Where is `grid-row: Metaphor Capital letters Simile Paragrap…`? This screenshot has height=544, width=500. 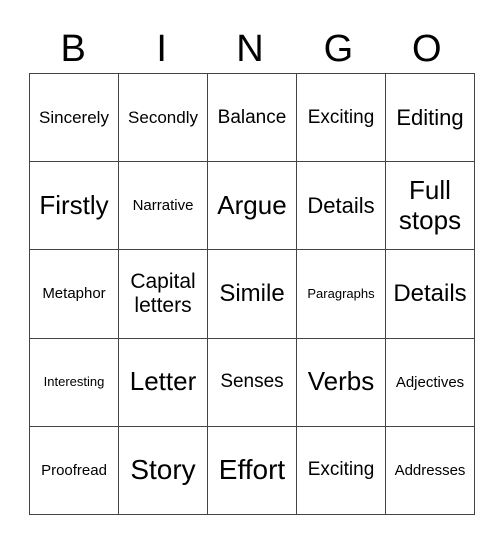 grid-row: Metaphor Capital letters Simile Paragrap… is located at coordinates (252, 294).